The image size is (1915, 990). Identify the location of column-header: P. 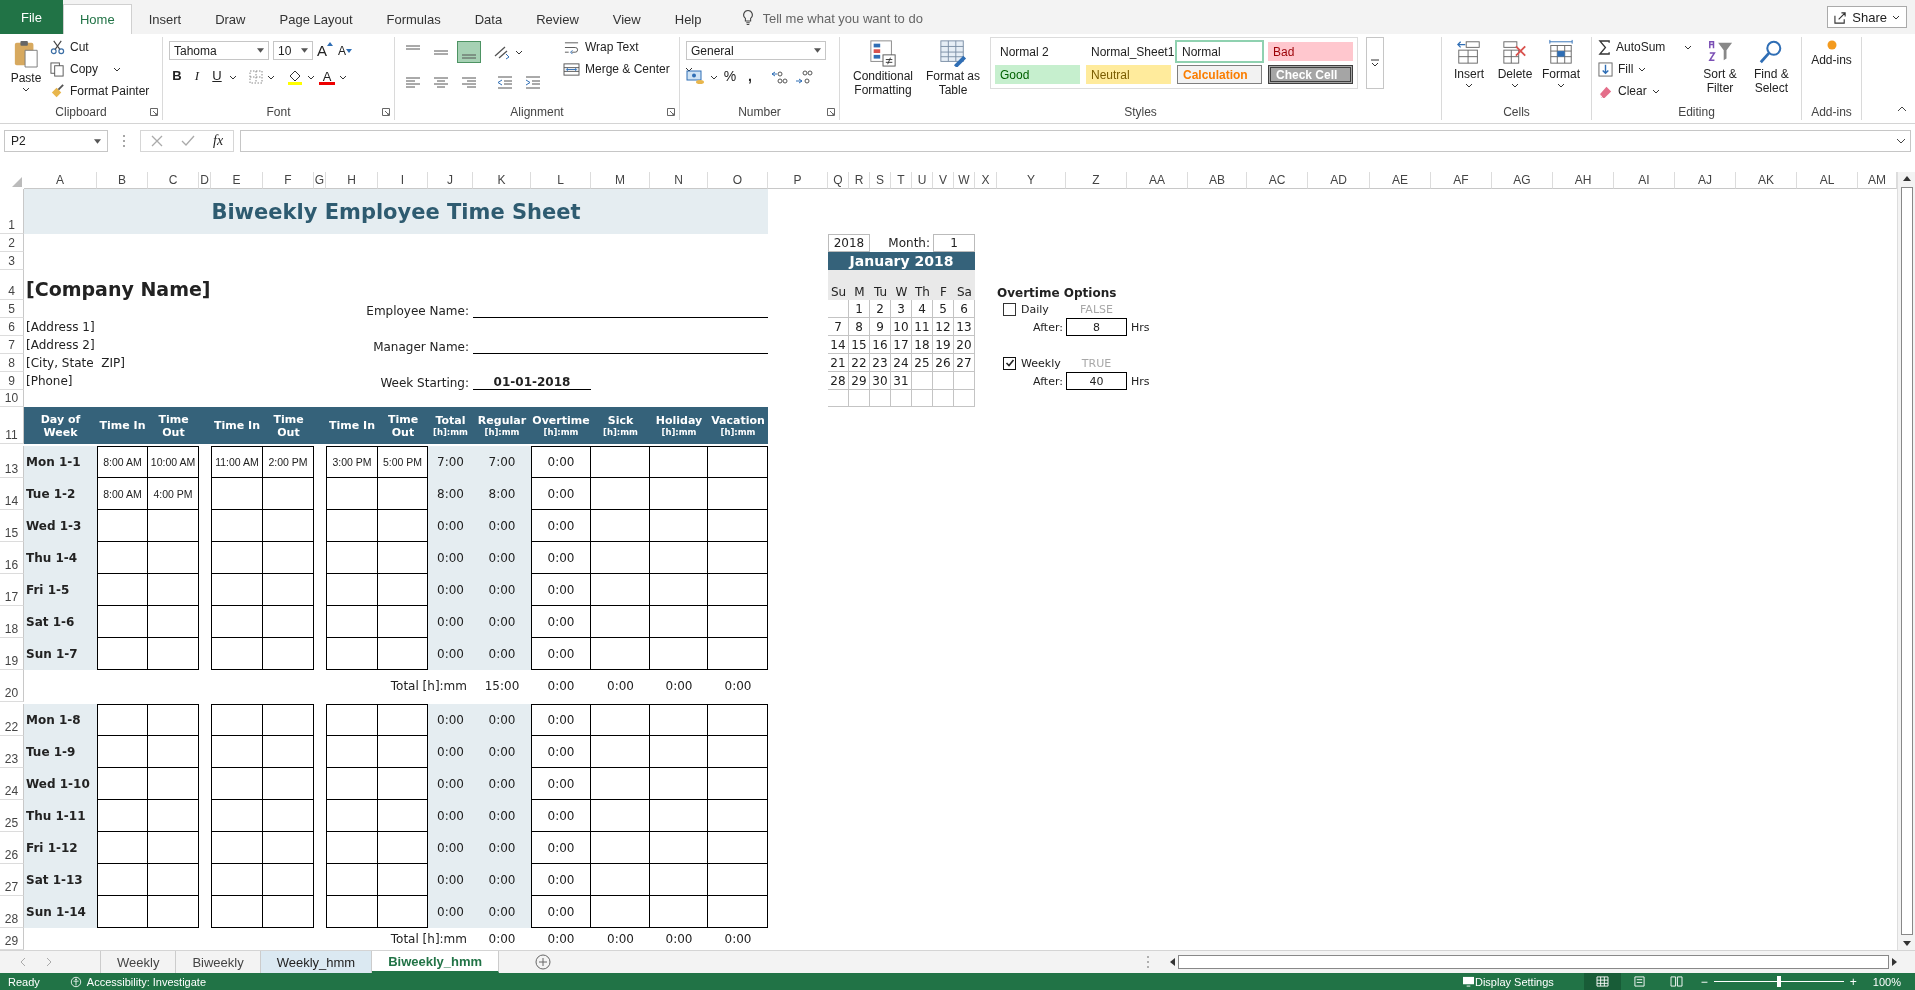
(798, 180).